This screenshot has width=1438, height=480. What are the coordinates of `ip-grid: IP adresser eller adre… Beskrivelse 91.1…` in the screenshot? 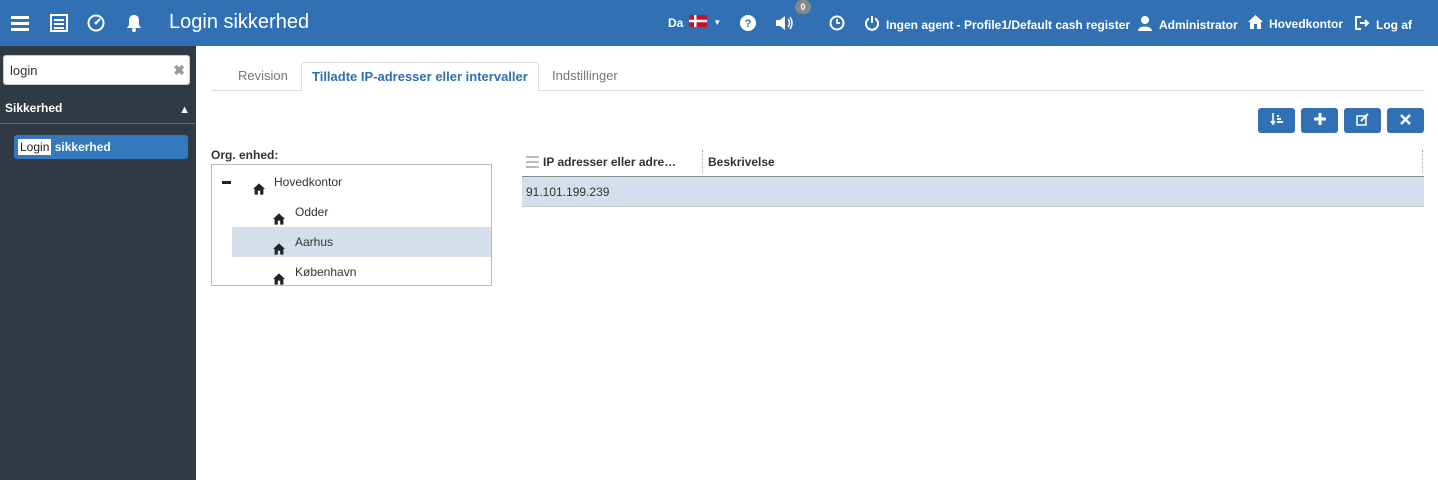 It's located at (973, 177).